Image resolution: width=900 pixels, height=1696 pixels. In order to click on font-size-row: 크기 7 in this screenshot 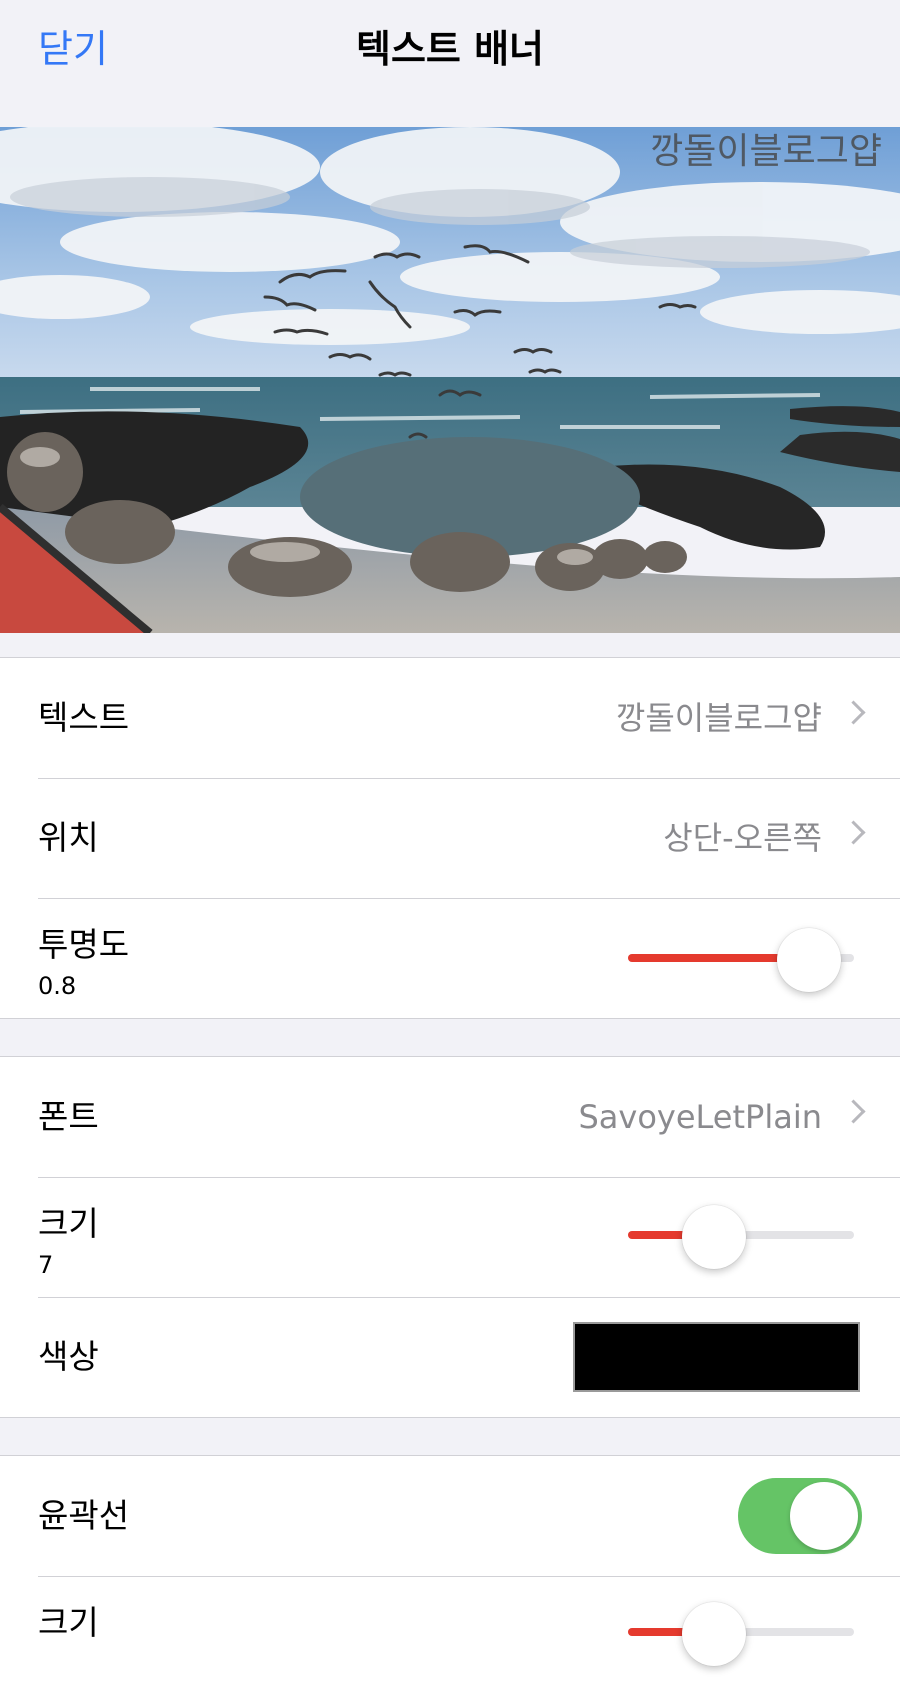, I will do `click(450, 1237)`.